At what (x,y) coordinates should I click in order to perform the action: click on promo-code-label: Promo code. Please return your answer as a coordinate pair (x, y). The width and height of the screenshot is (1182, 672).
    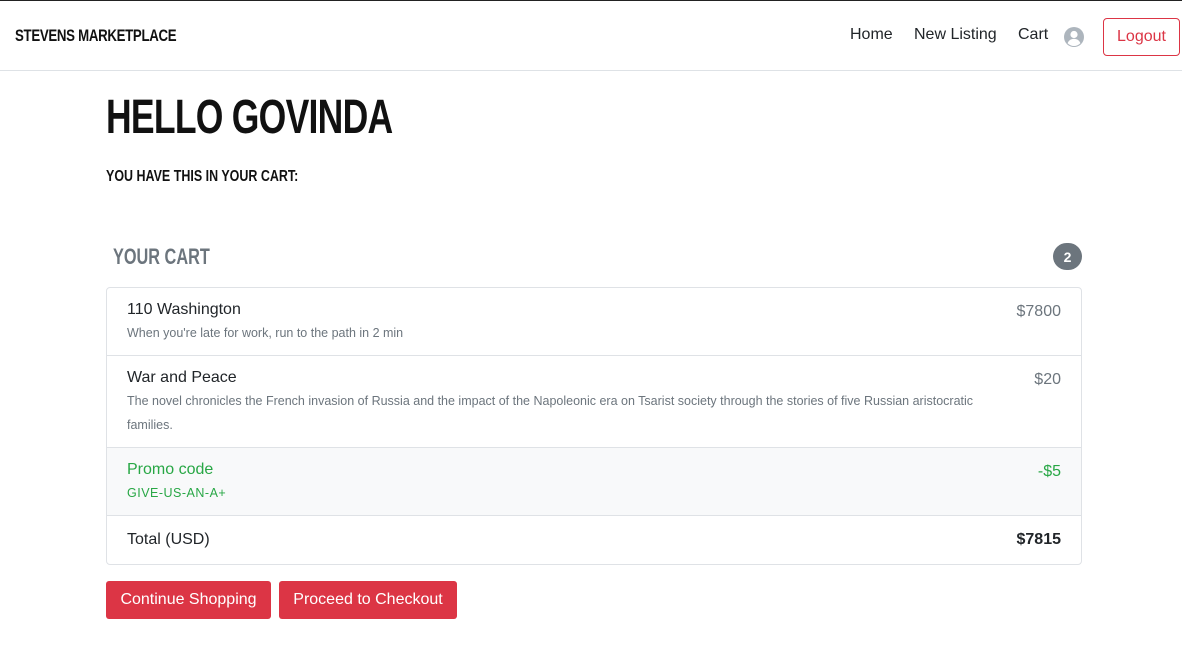
    Looking at the image, I should click on (170, 469).